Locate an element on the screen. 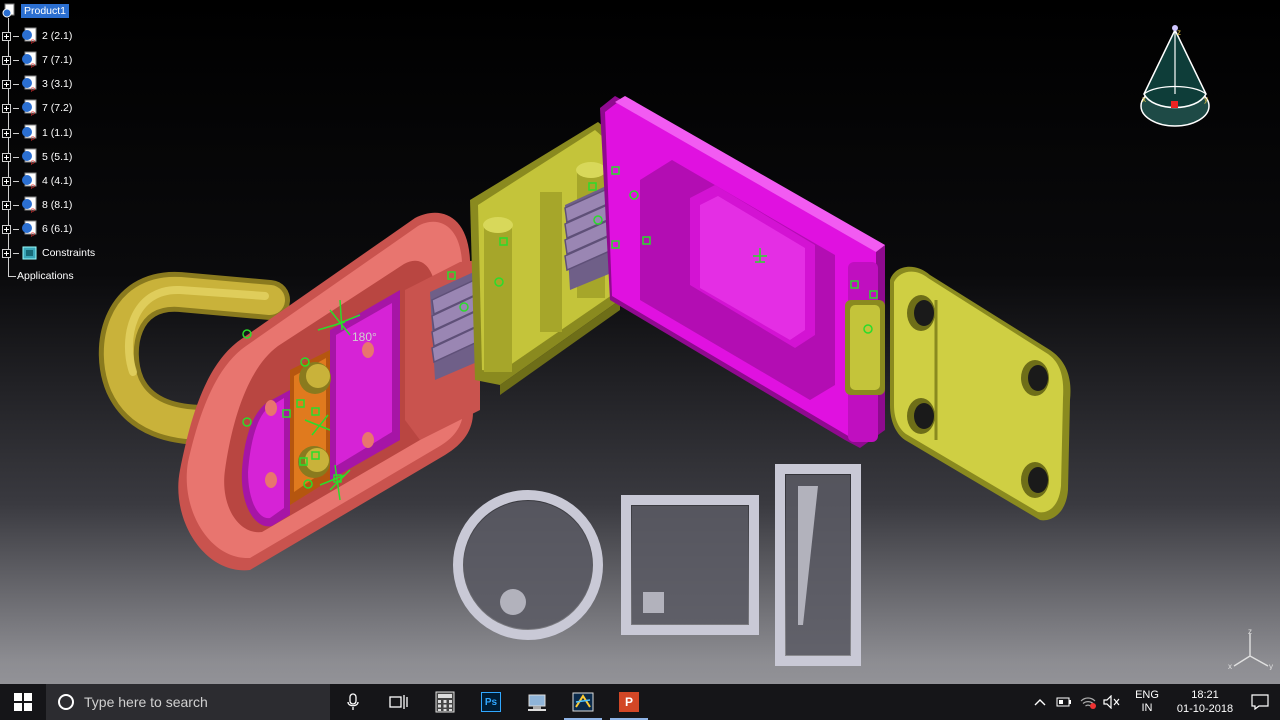 This screenshot has width=1280, height=720. tree-item-constraints: Constraints is located at coordinates (48, 253).